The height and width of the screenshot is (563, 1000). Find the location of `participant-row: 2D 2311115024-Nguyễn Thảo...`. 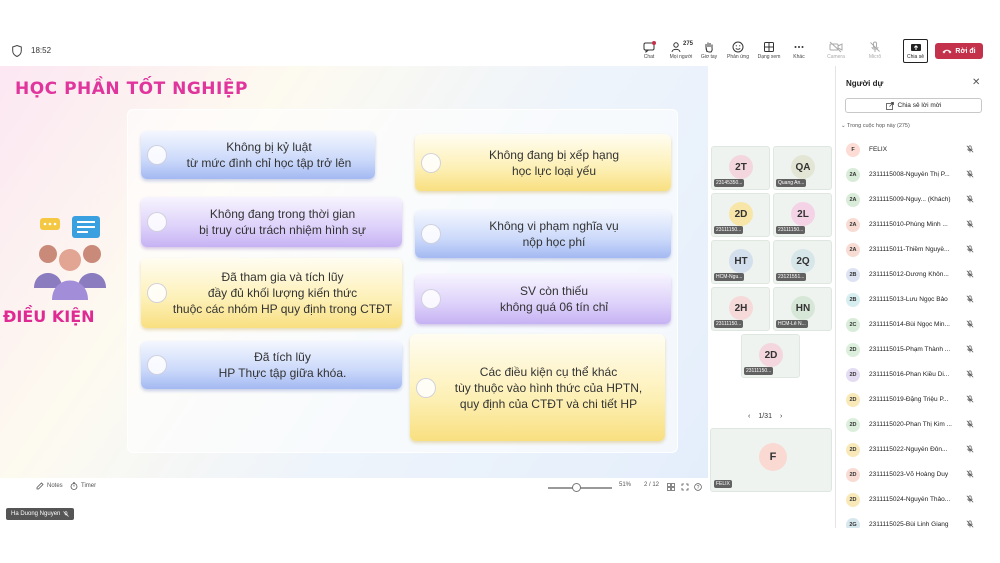

participant-row: 2D 2311115024-Nguyễn Thảo... is located at coordinates (921, 499).